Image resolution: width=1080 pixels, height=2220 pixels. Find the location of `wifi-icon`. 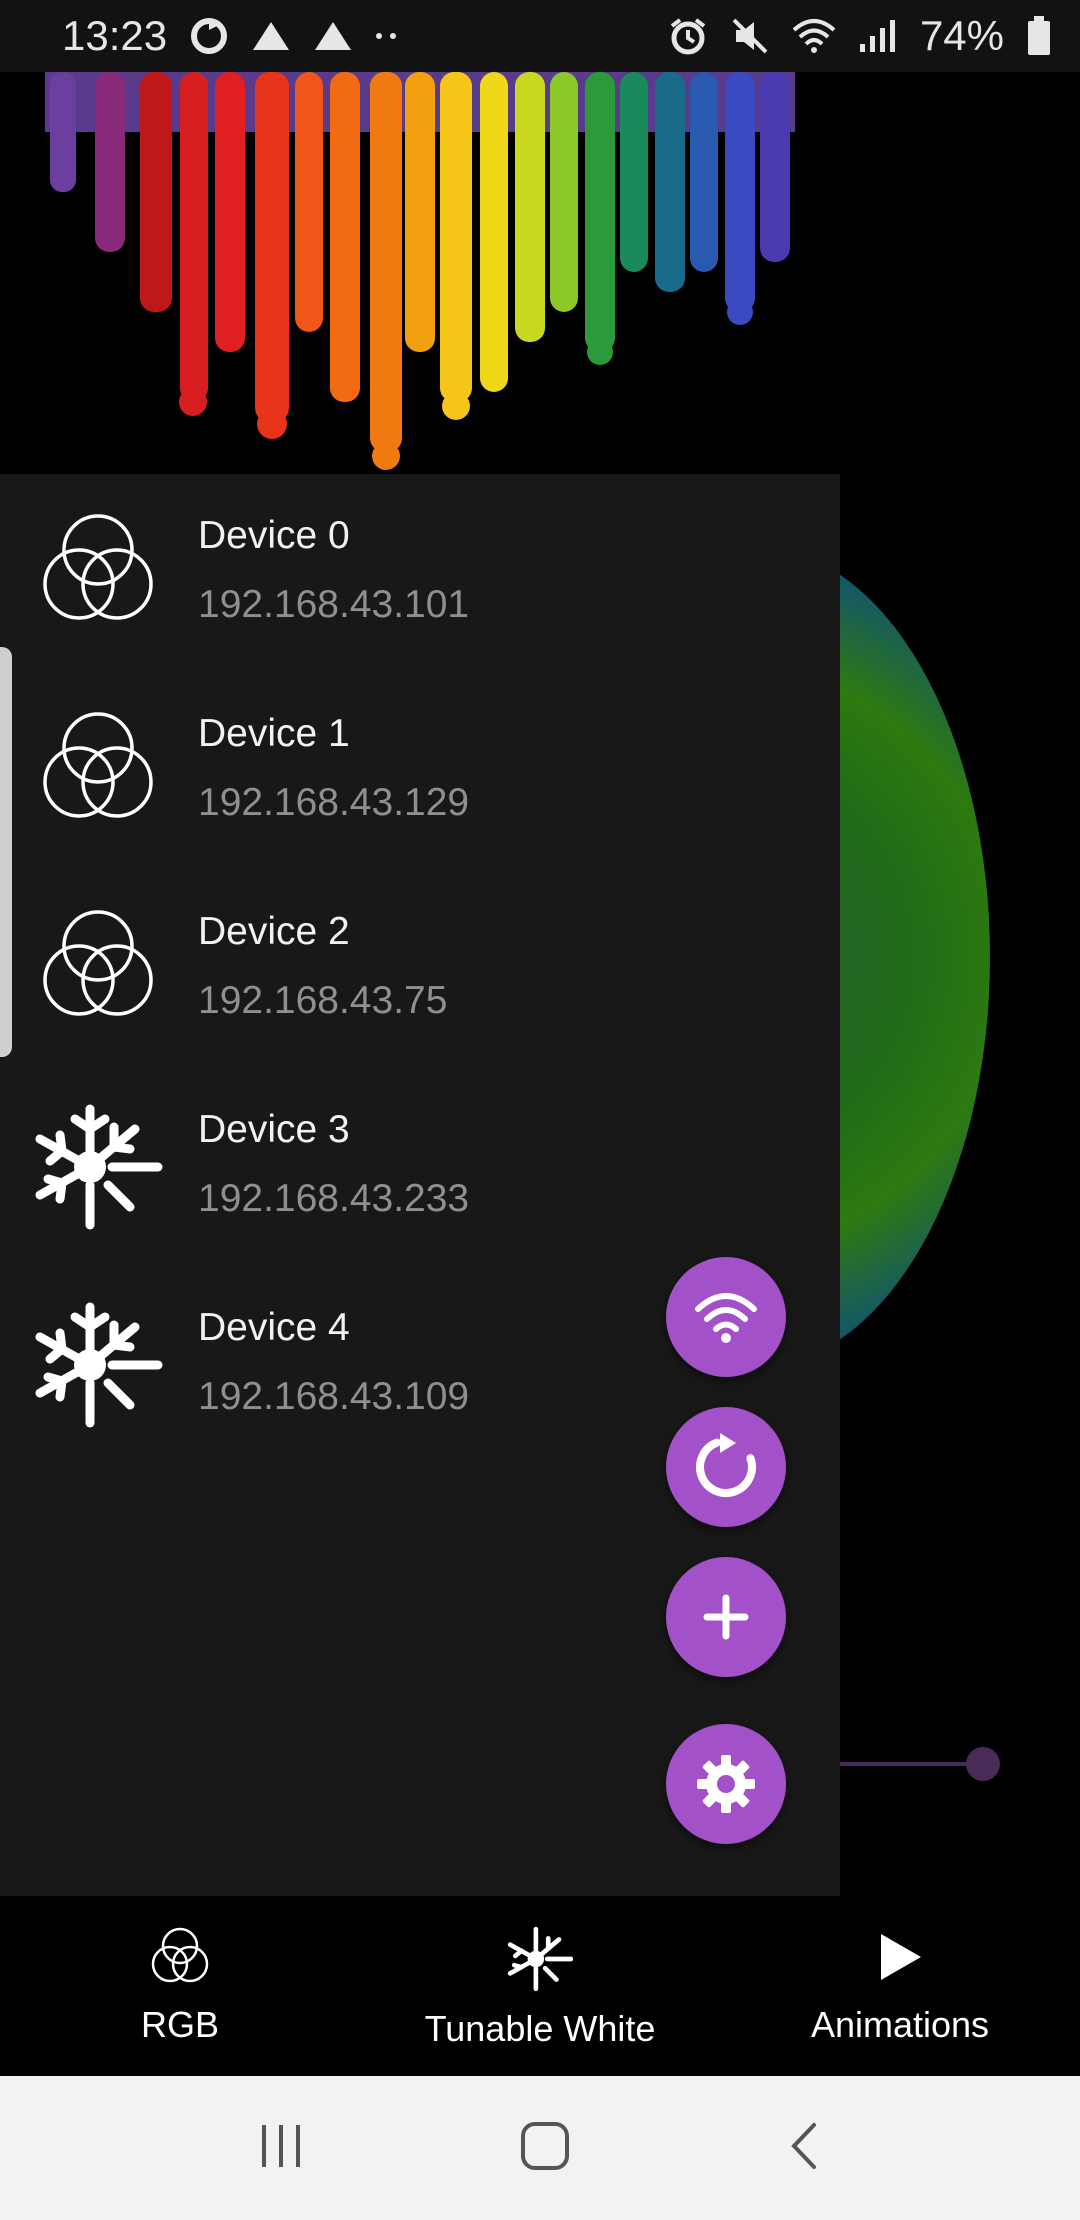

wifi-icon is located at coordinates (726, 1318).